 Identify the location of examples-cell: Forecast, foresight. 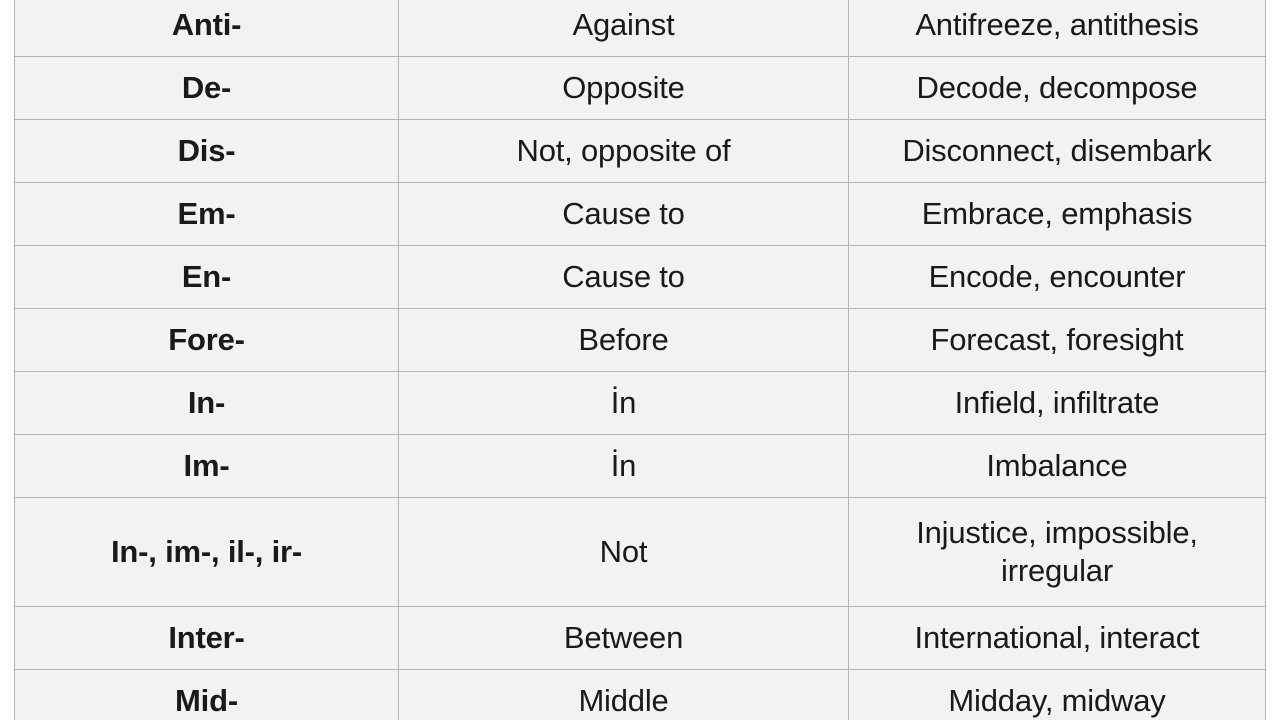
(1057, 340).